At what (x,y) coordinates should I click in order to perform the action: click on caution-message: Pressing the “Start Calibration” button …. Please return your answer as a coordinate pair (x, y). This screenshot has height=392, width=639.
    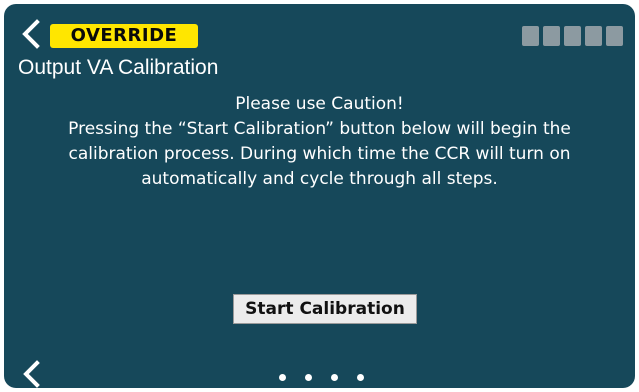
    Looking at the image, I should click on (319, 154).